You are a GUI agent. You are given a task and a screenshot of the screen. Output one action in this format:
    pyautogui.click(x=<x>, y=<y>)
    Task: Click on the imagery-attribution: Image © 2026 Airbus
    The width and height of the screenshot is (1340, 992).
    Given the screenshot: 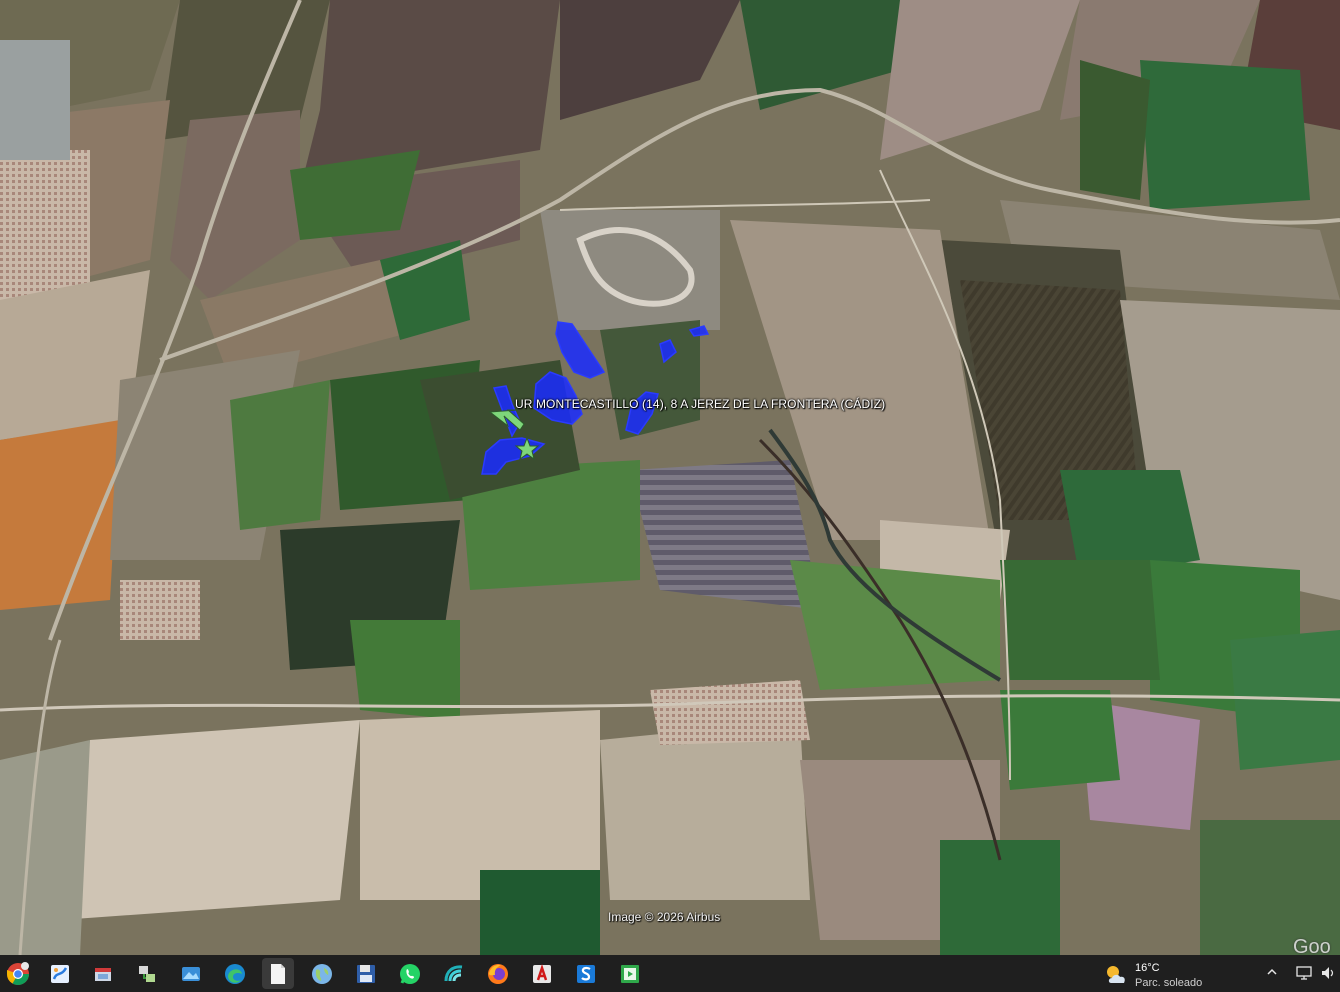 What is the action you would take?
    pyautogui.click(x=664, y=917)
    